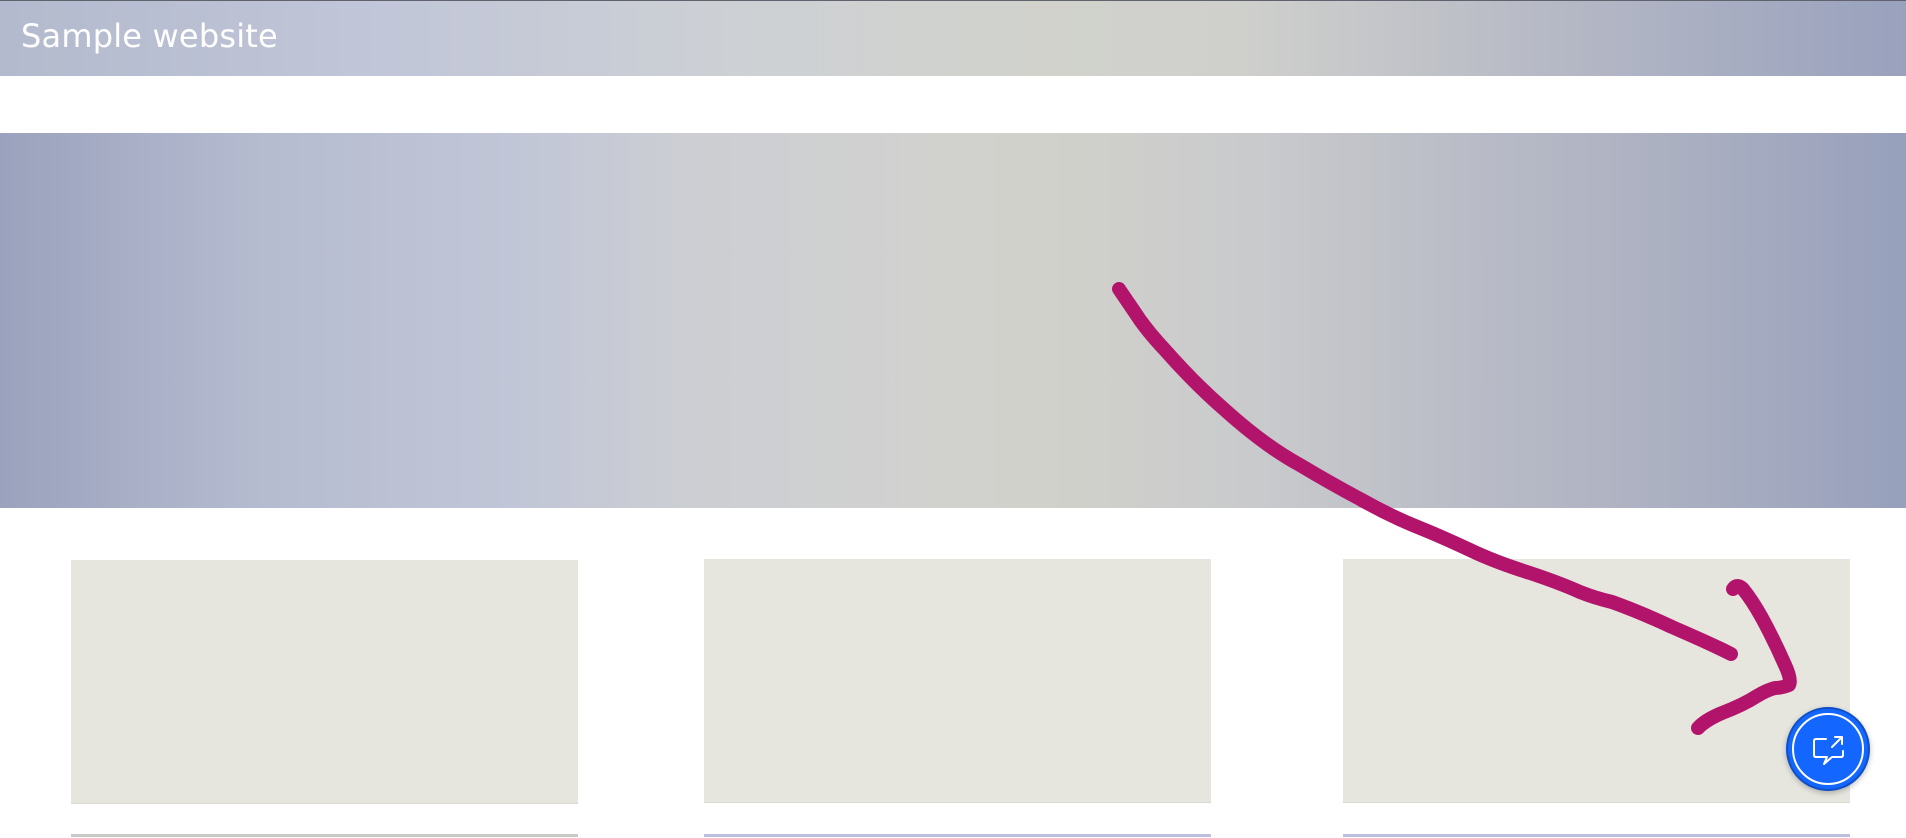 This screenshot has height=838, width=1906. I want to click on chat-launcher-button, so click(1828, 749).